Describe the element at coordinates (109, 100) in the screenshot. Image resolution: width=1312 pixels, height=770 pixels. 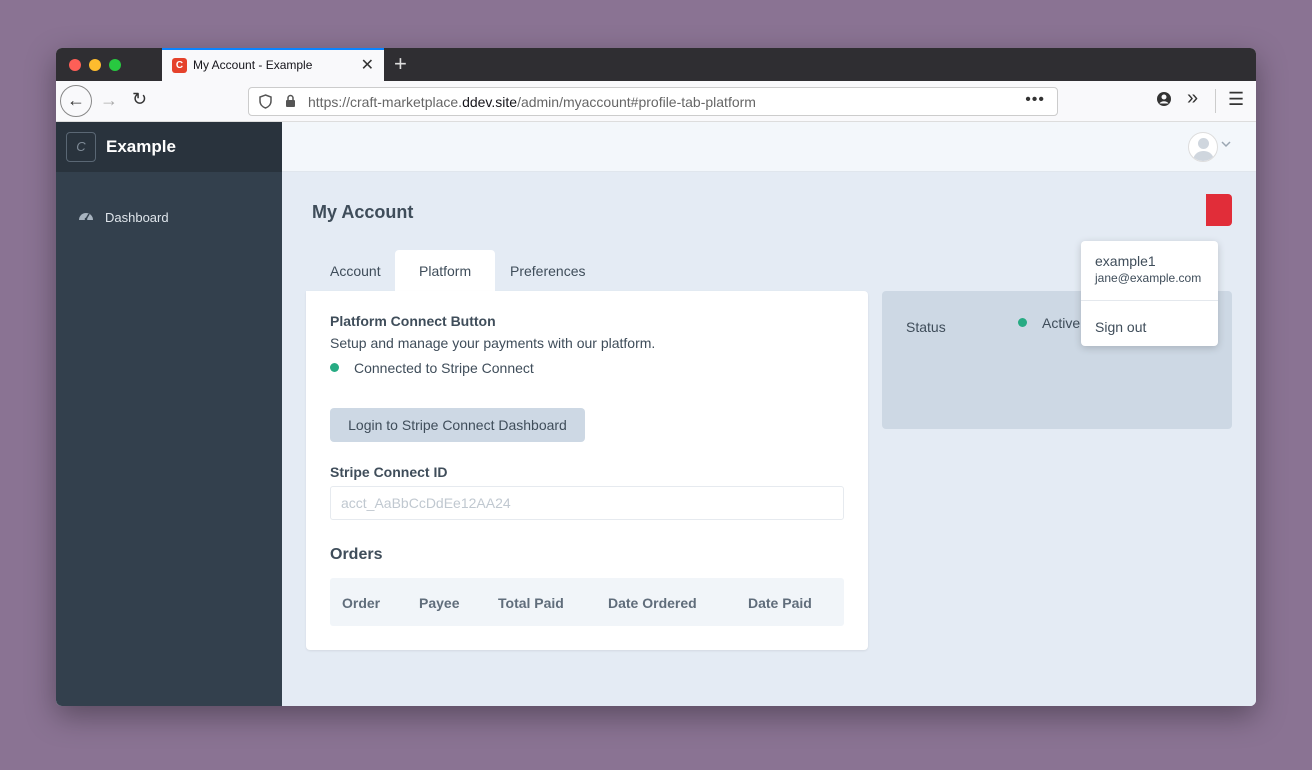
I see `forward-arrow-icon: →` at that location.